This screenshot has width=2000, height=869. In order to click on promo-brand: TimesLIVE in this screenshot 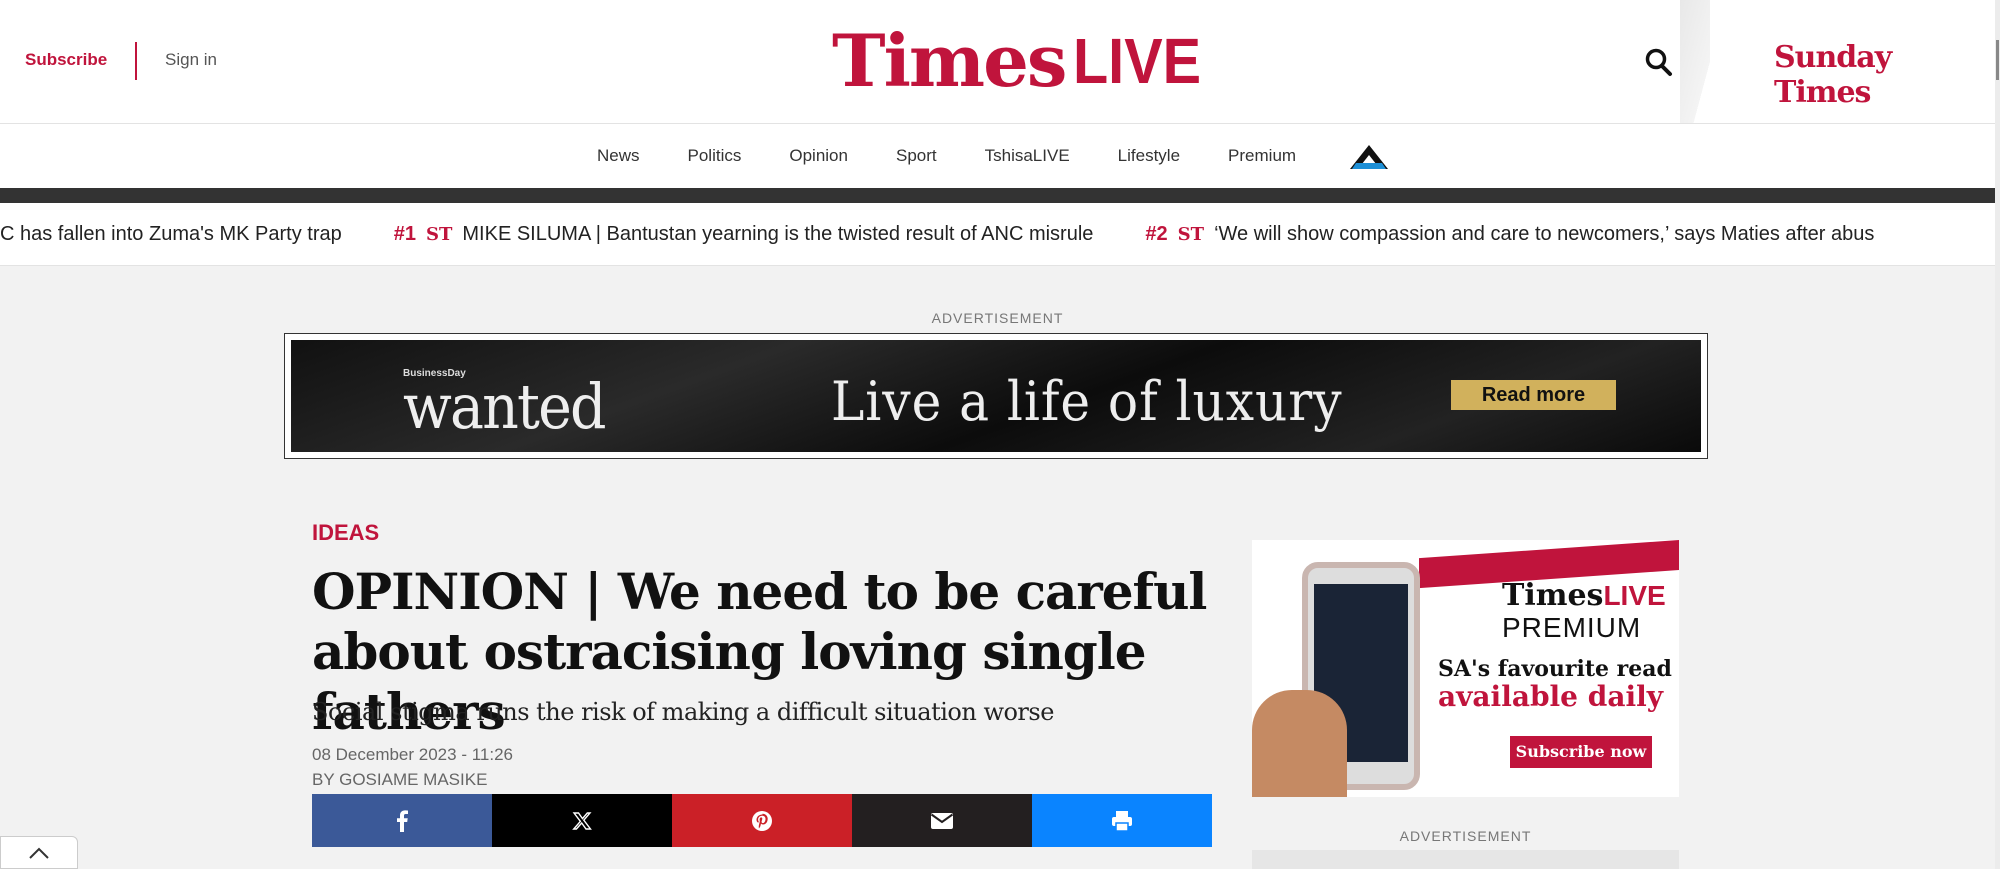, I will do `click(1584, 595)`.